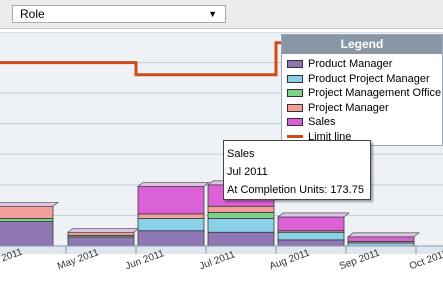 This screenshot has width=443, height=291. I want to click on tooltip-value: At Completion Units: 173.75, so click(295, 190).